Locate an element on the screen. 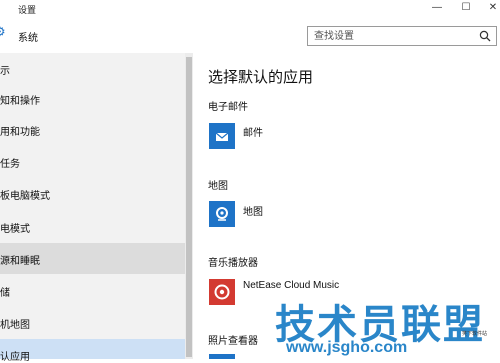 The height and width of the screenshot is (363, 500). sidebar-item-offline-maps: 机地图 is located at coordinates (92, 322).